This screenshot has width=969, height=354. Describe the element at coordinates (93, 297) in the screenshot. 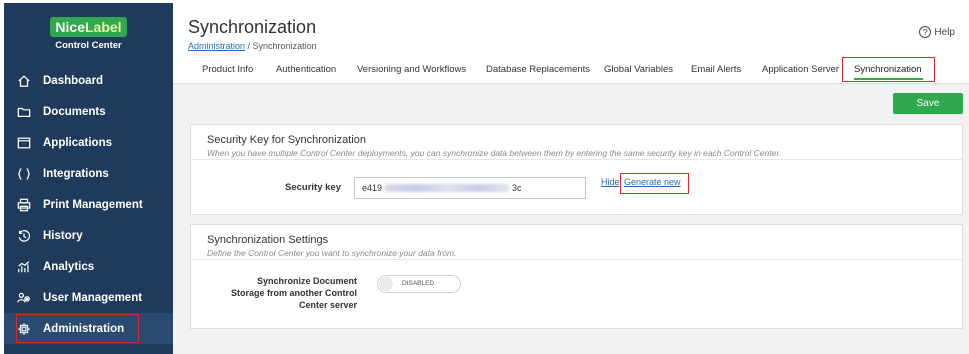

I see `sidebar-item-label: User Management` at that location.